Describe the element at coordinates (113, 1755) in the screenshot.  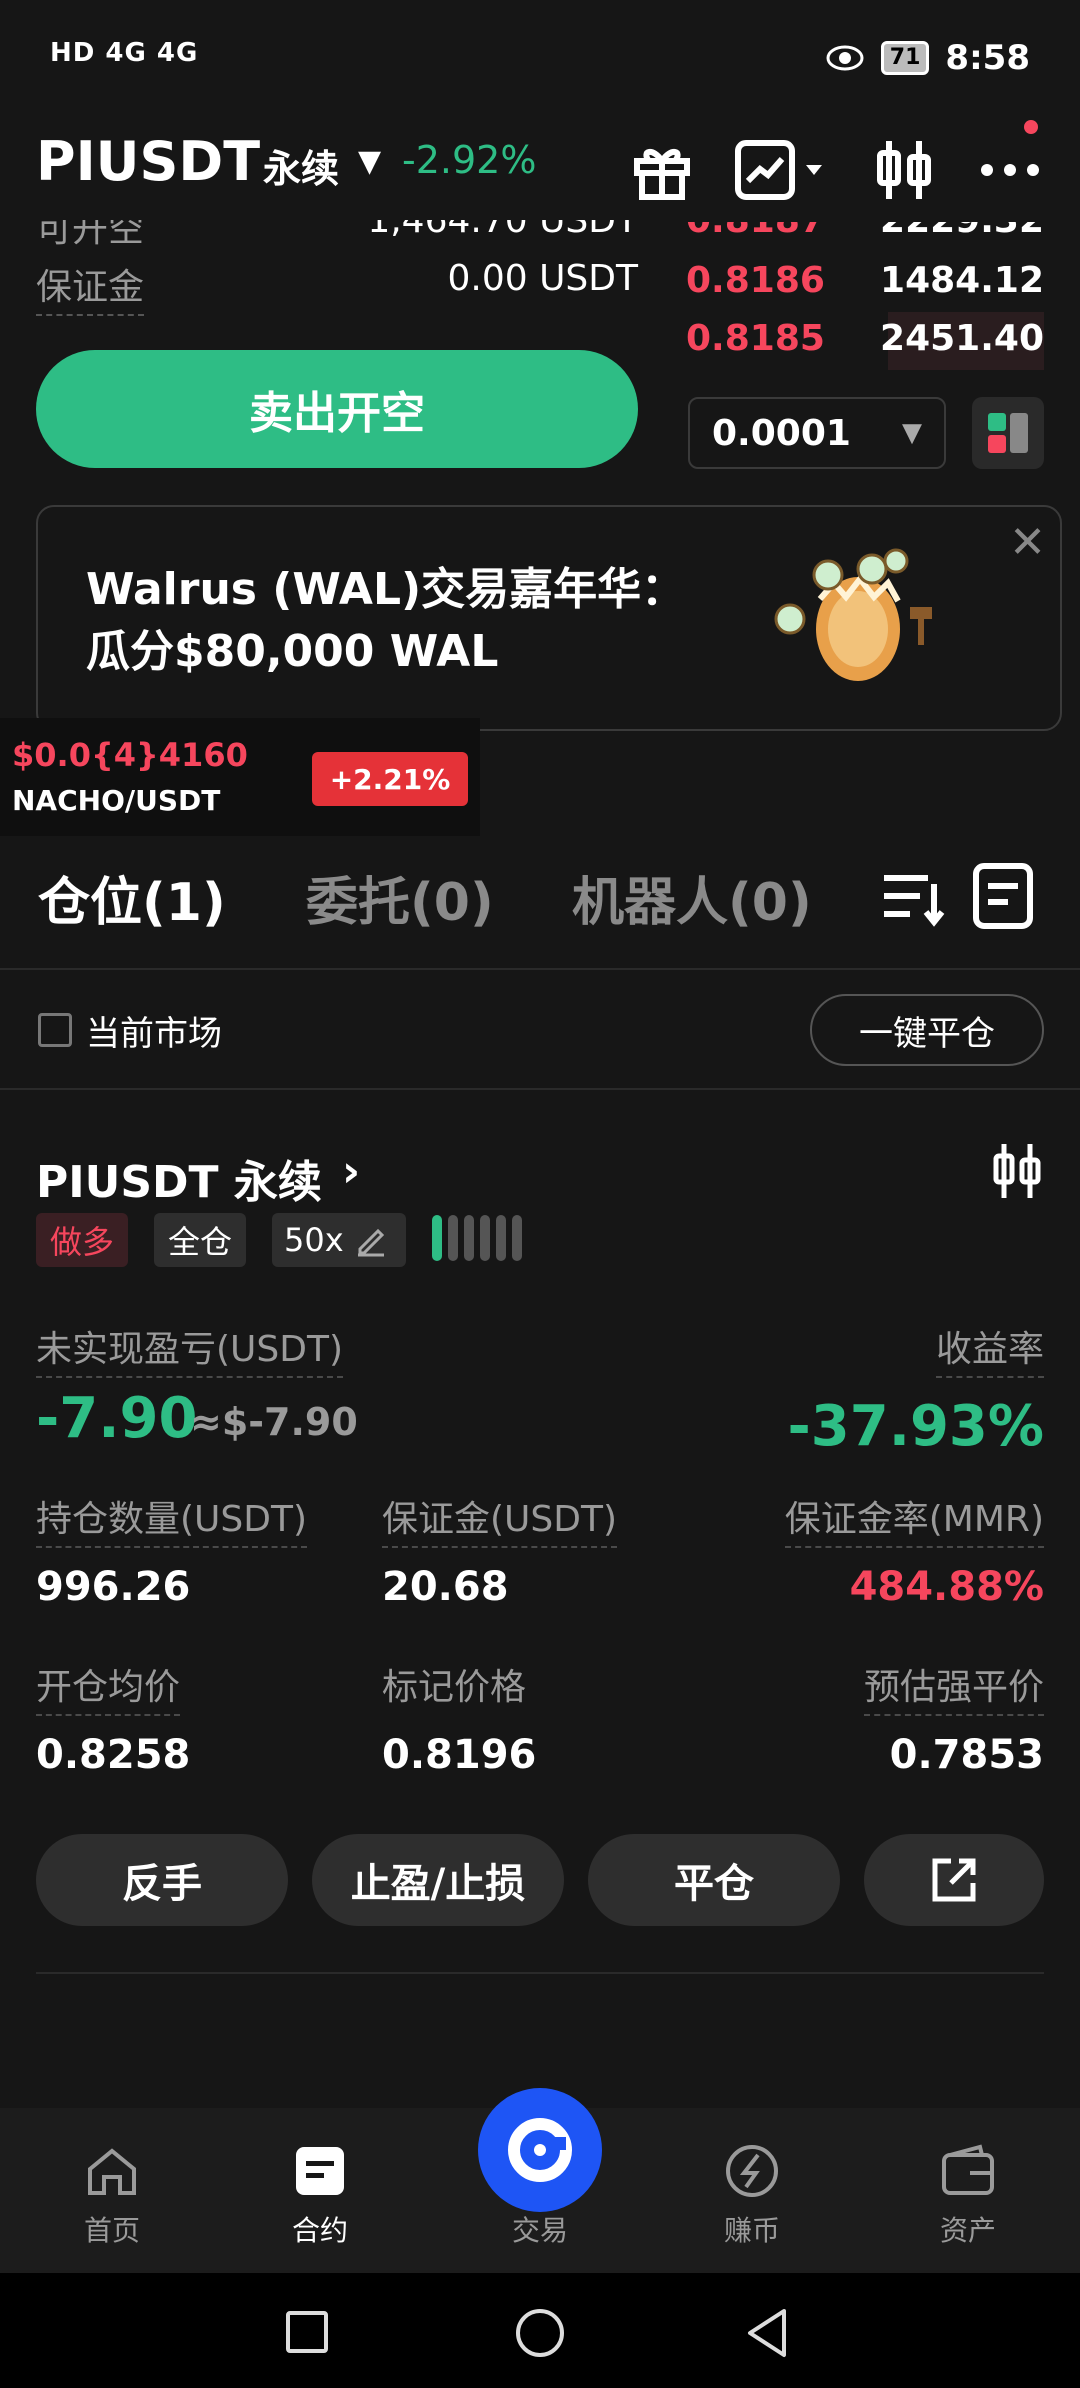
I see `entry-price-value: 0.8258` at that location.